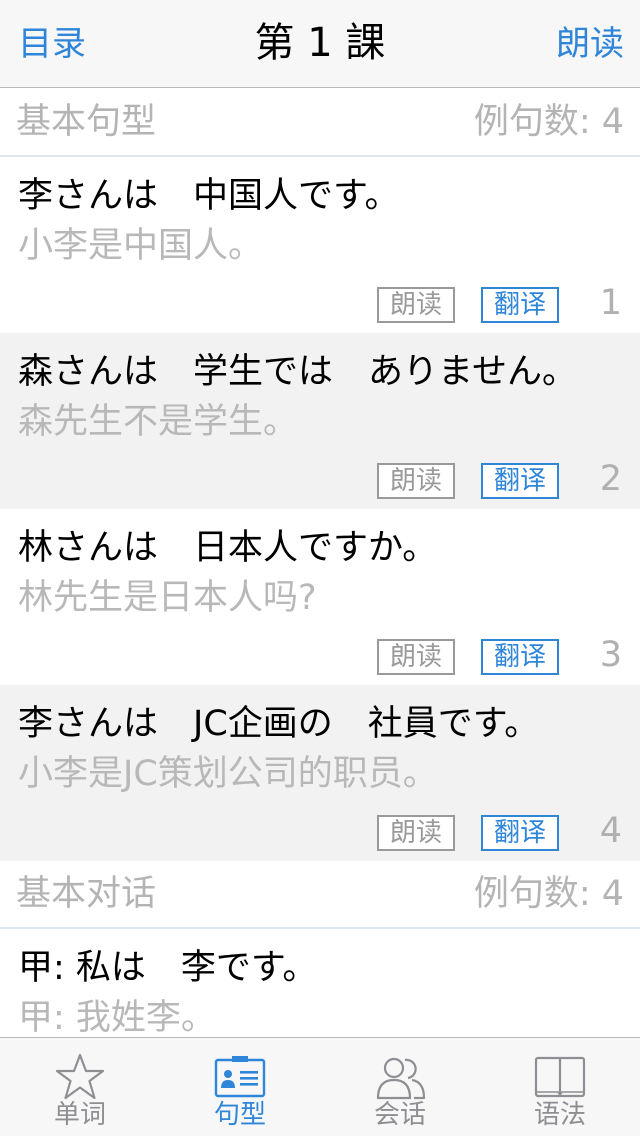 This screenshot has height=1136, width=640. What do you see at coordinates (228, 548) in the screenshot?
I see `japanese-sentence: 林さんは 日本人ですか。` at bounding box center [228, 548].